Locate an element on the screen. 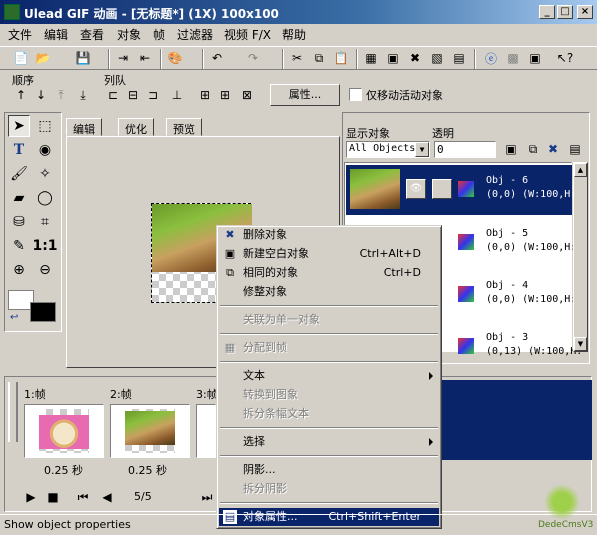 This screenshot has width=597, height=535. zoom-out-icon: ⊖ is located at coordinates (45, 270).